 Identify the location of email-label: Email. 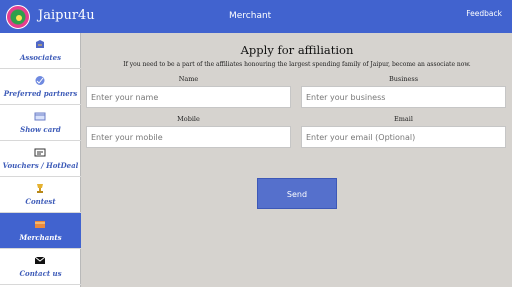
(403, 119).